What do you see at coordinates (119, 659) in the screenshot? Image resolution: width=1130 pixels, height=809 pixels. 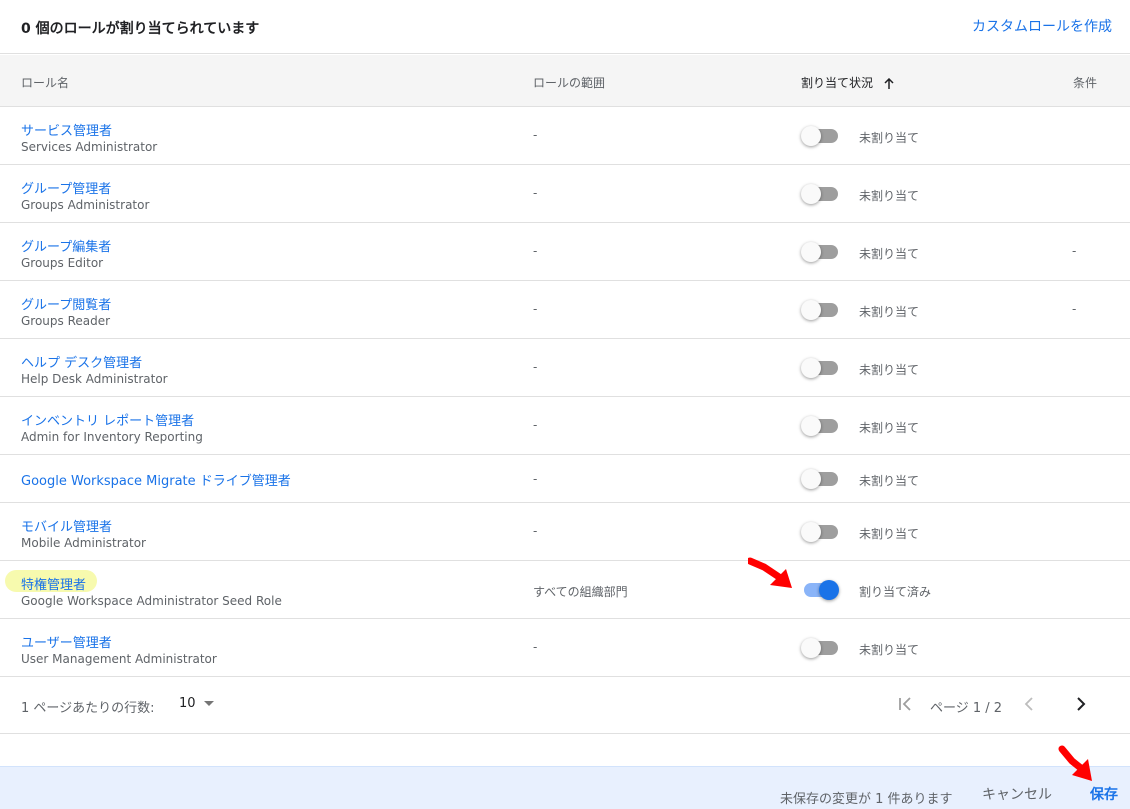 I see `role-subtitle: User Management Administrator` at bounding box center [119, 659].